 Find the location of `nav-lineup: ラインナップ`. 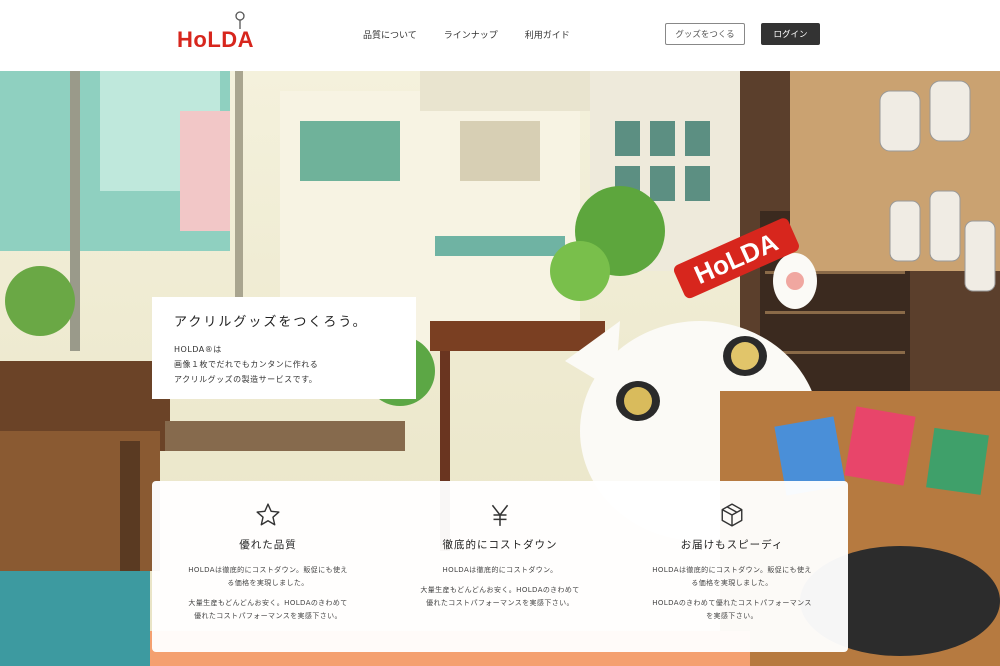

nav-lineup: ラインナップ is located at coordinates (471, 34).